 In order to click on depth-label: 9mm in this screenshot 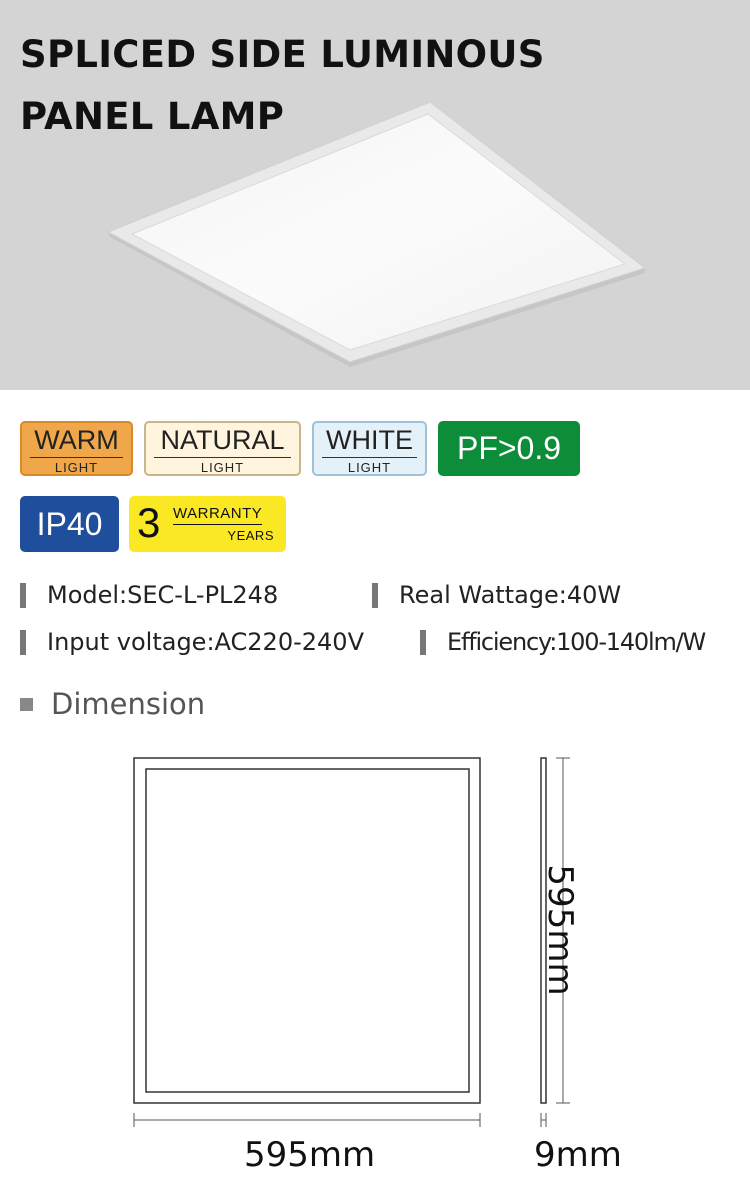, I will do `click(578, 1155)`.